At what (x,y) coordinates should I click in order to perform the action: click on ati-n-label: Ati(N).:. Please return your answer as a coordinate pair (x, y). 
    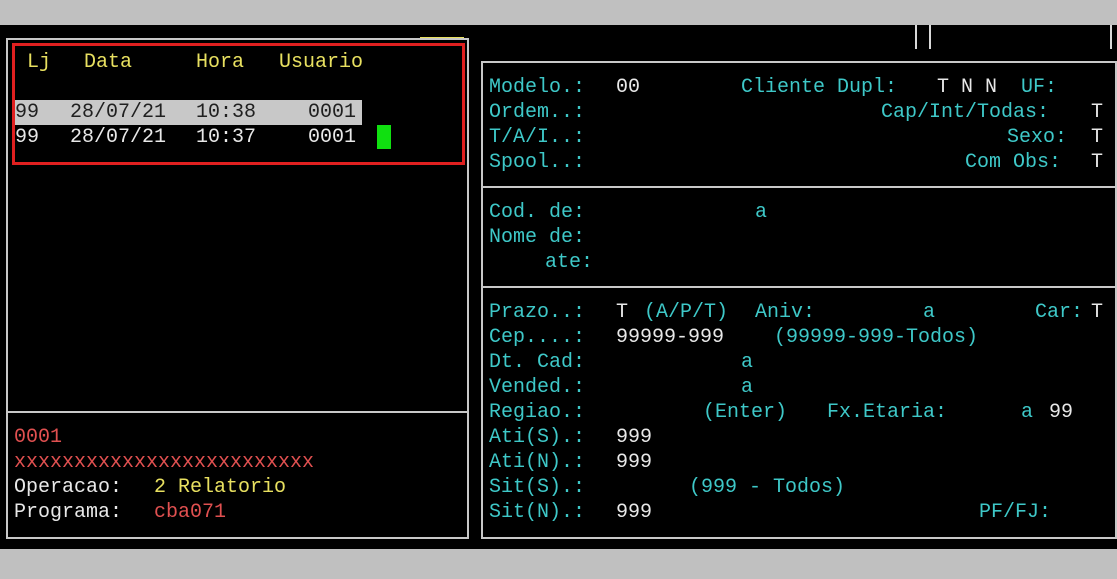
    Looking at the image, I should click on (537, 462).